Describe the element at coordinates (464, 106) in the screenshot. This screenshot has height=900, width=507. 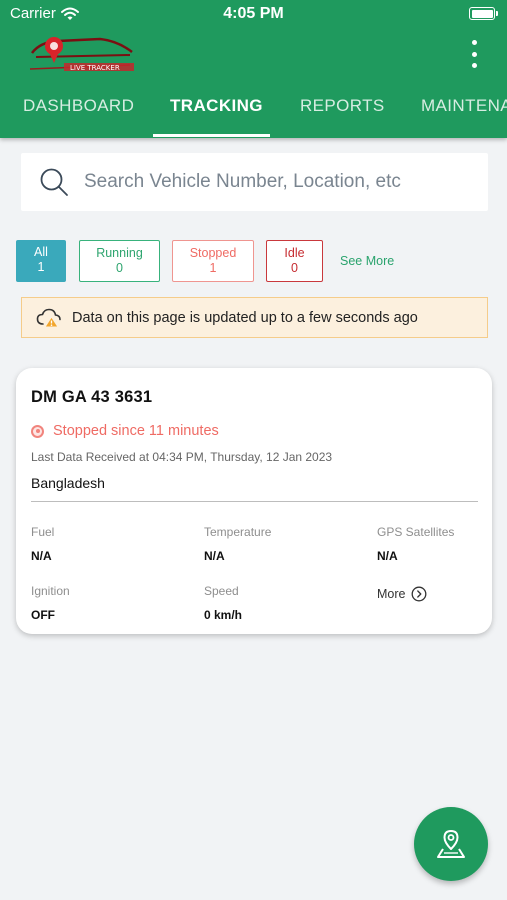
I see `tab-maintenance: MAINTENA` at that location.